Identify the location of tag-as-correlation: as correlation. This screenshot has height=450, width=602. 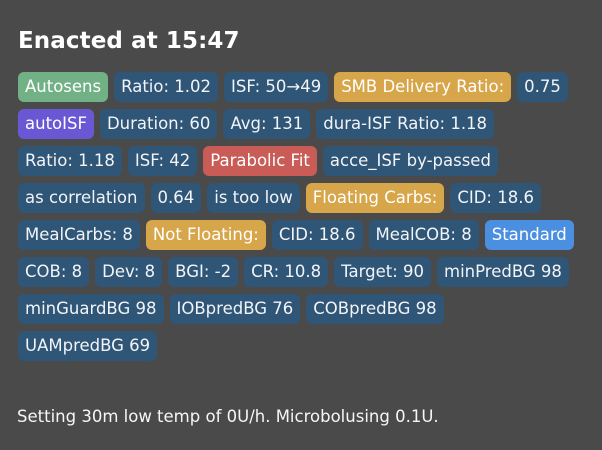
(81, 198).